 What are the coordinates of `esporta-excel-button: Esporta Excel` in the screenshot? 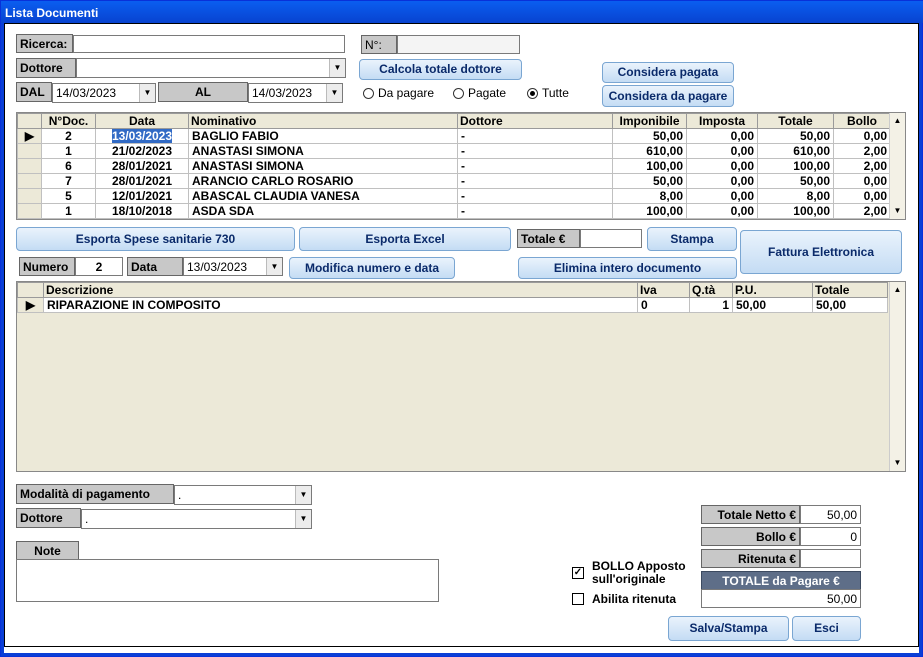 It's located at (405, 239).